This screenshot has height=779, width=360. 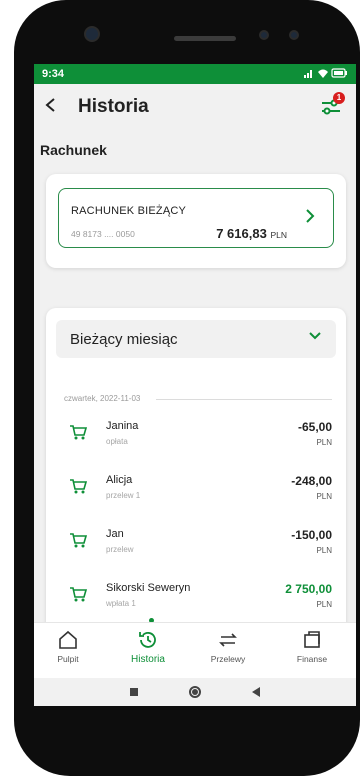 I want to click on month-label: Bieżący miesiąc, so click(x=124, y=339).